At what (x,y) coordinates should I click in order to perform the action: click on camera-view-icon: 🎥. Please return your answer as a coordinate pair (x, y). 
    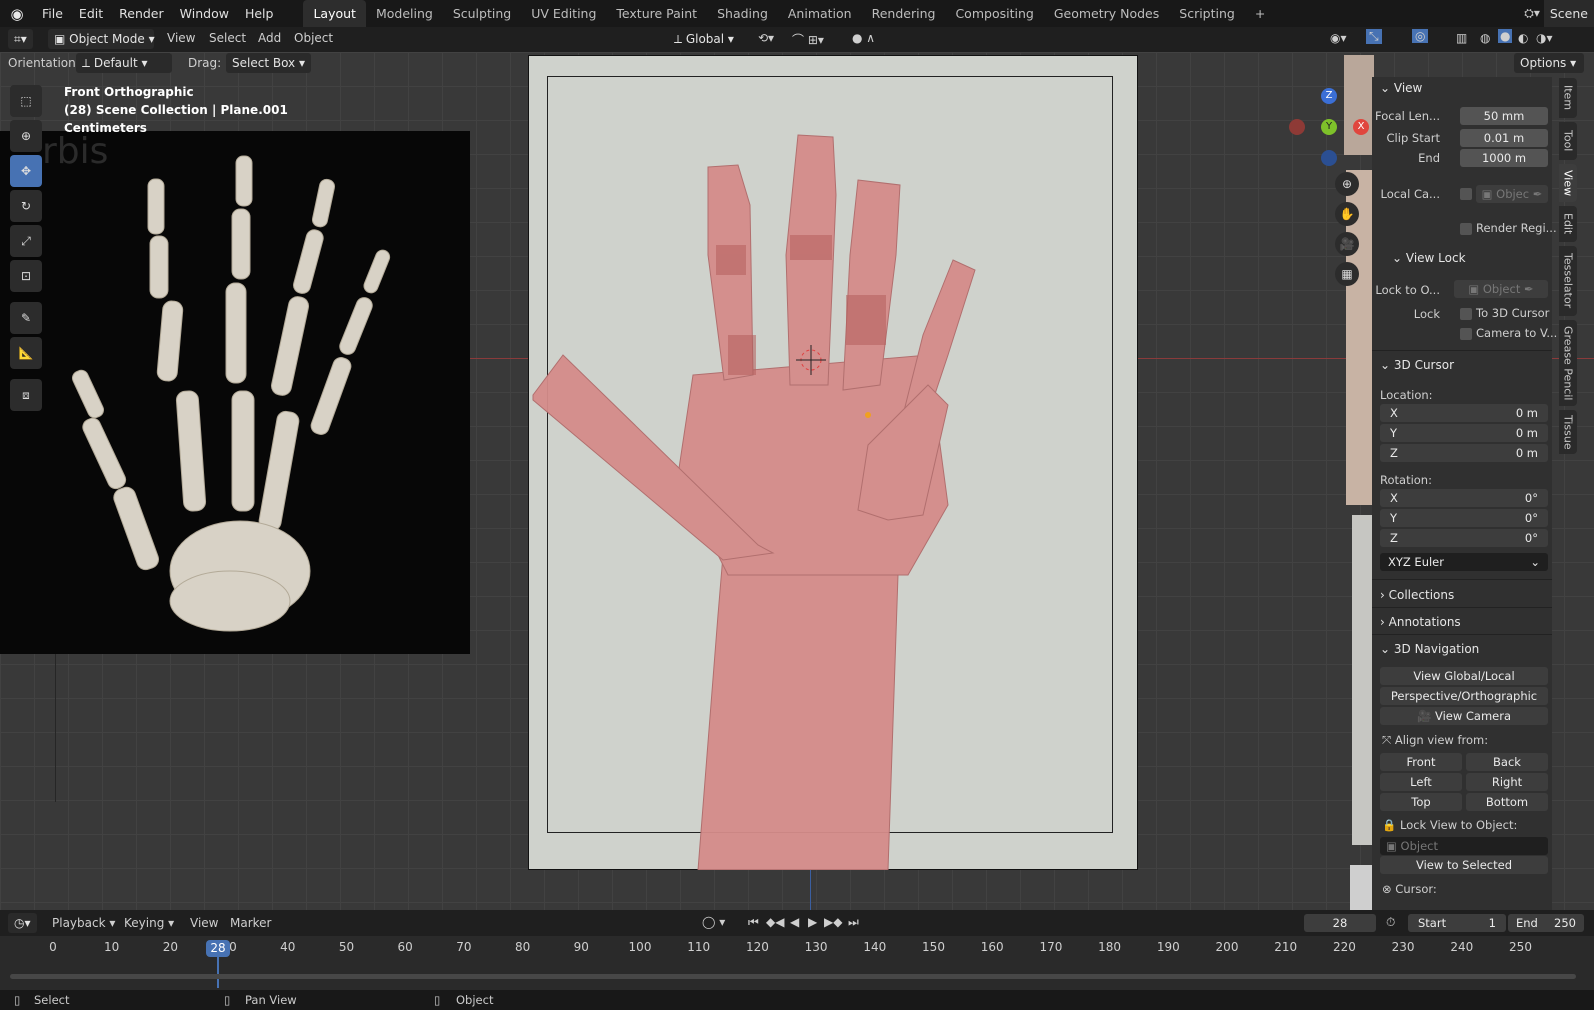
    Looking at the image, I should click on (1347, 244).